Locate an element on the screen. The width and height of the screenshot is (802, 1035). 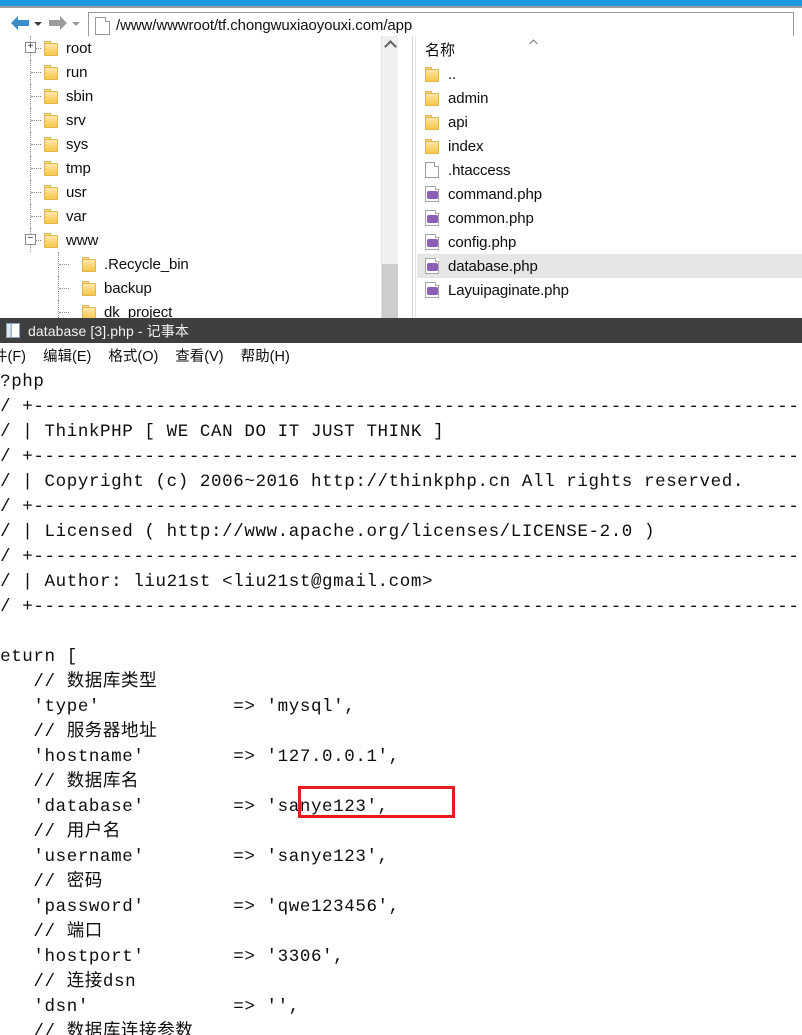
file-list-row: ⬛ common.php is located at coordinates (609, 218).